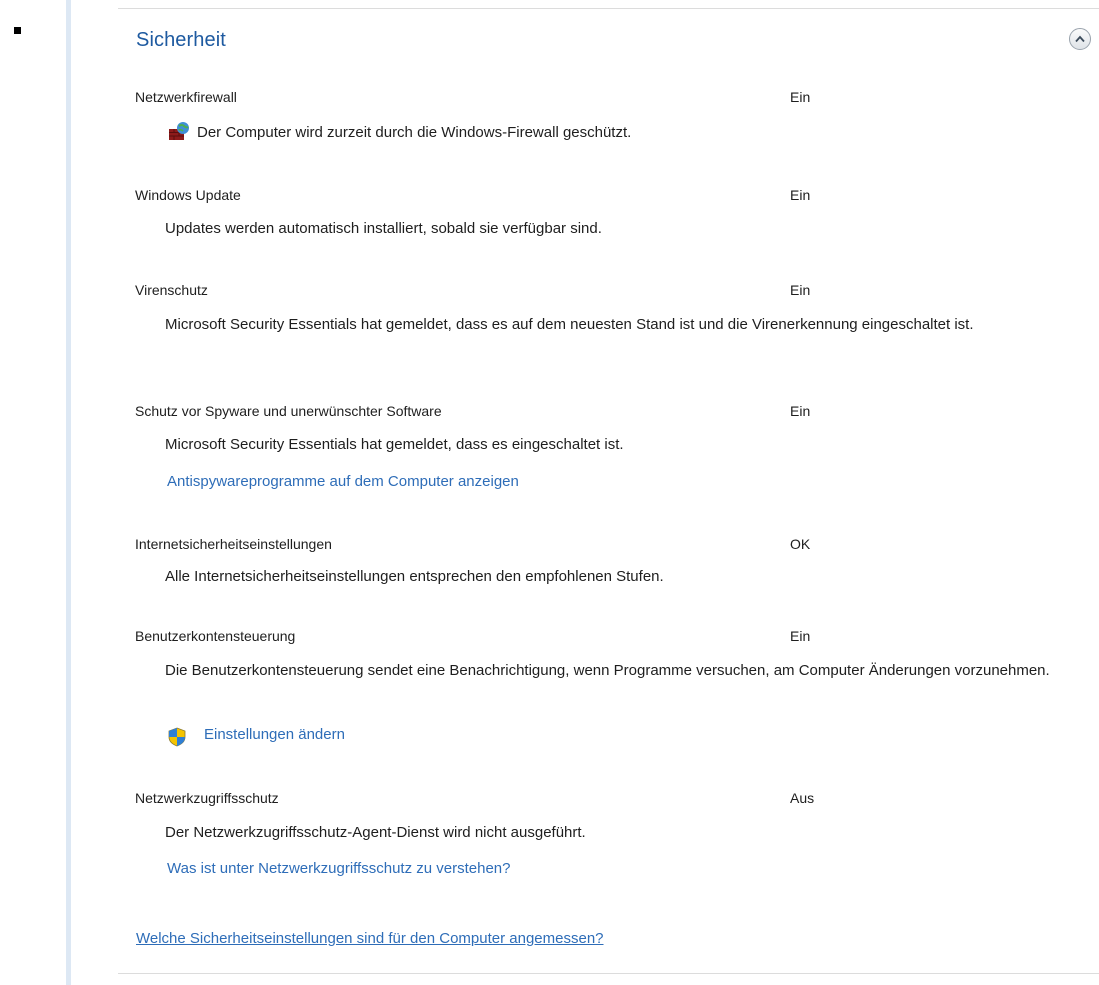  I want to click on chevron-up-icon, so click(1080, 39).